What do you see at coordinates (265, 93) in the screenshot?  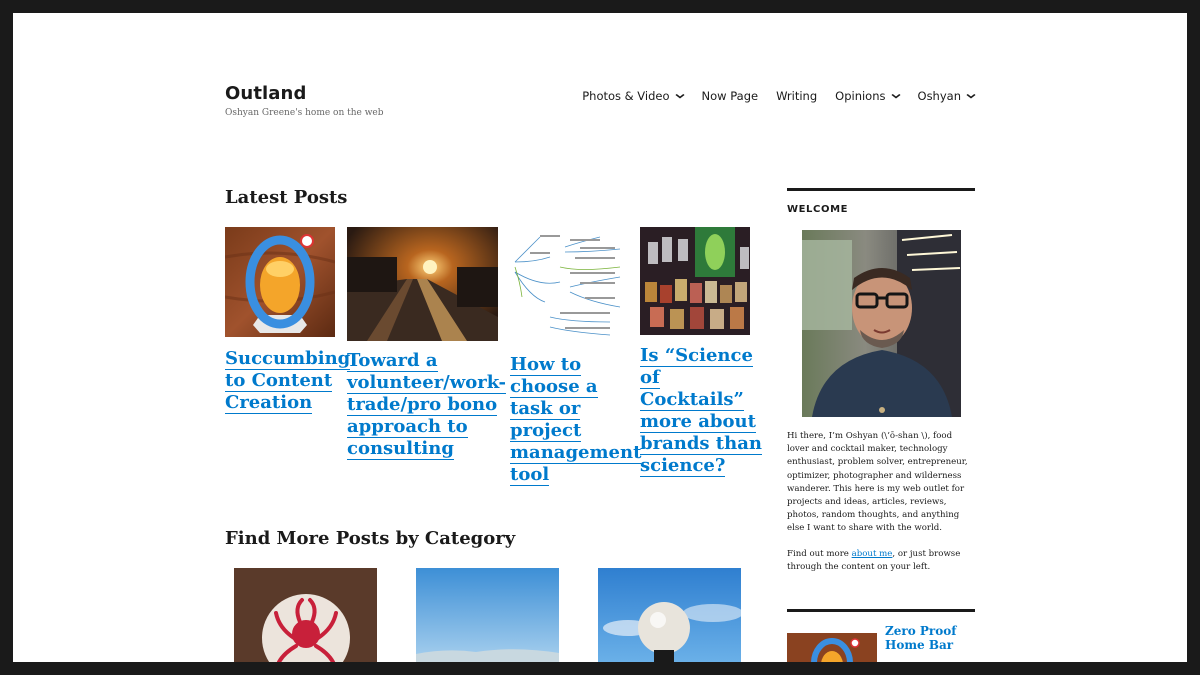 I see `site-title: Outland` at bounding box center [265, 93].